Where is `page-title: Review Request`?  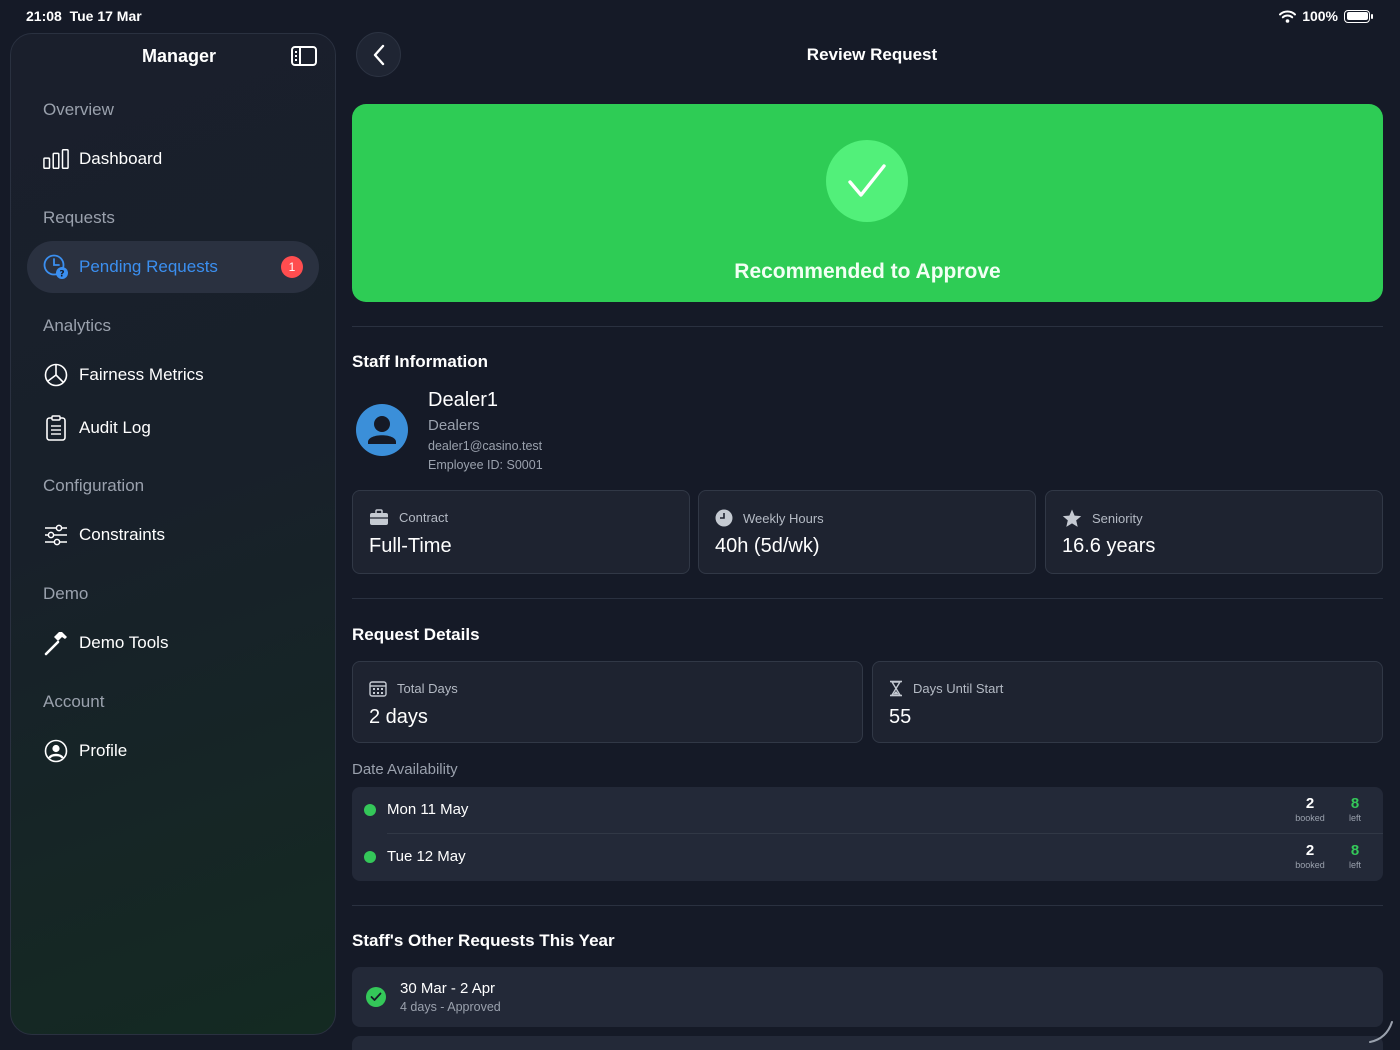
page-title: Review Request is located at coordinates (872, 54).